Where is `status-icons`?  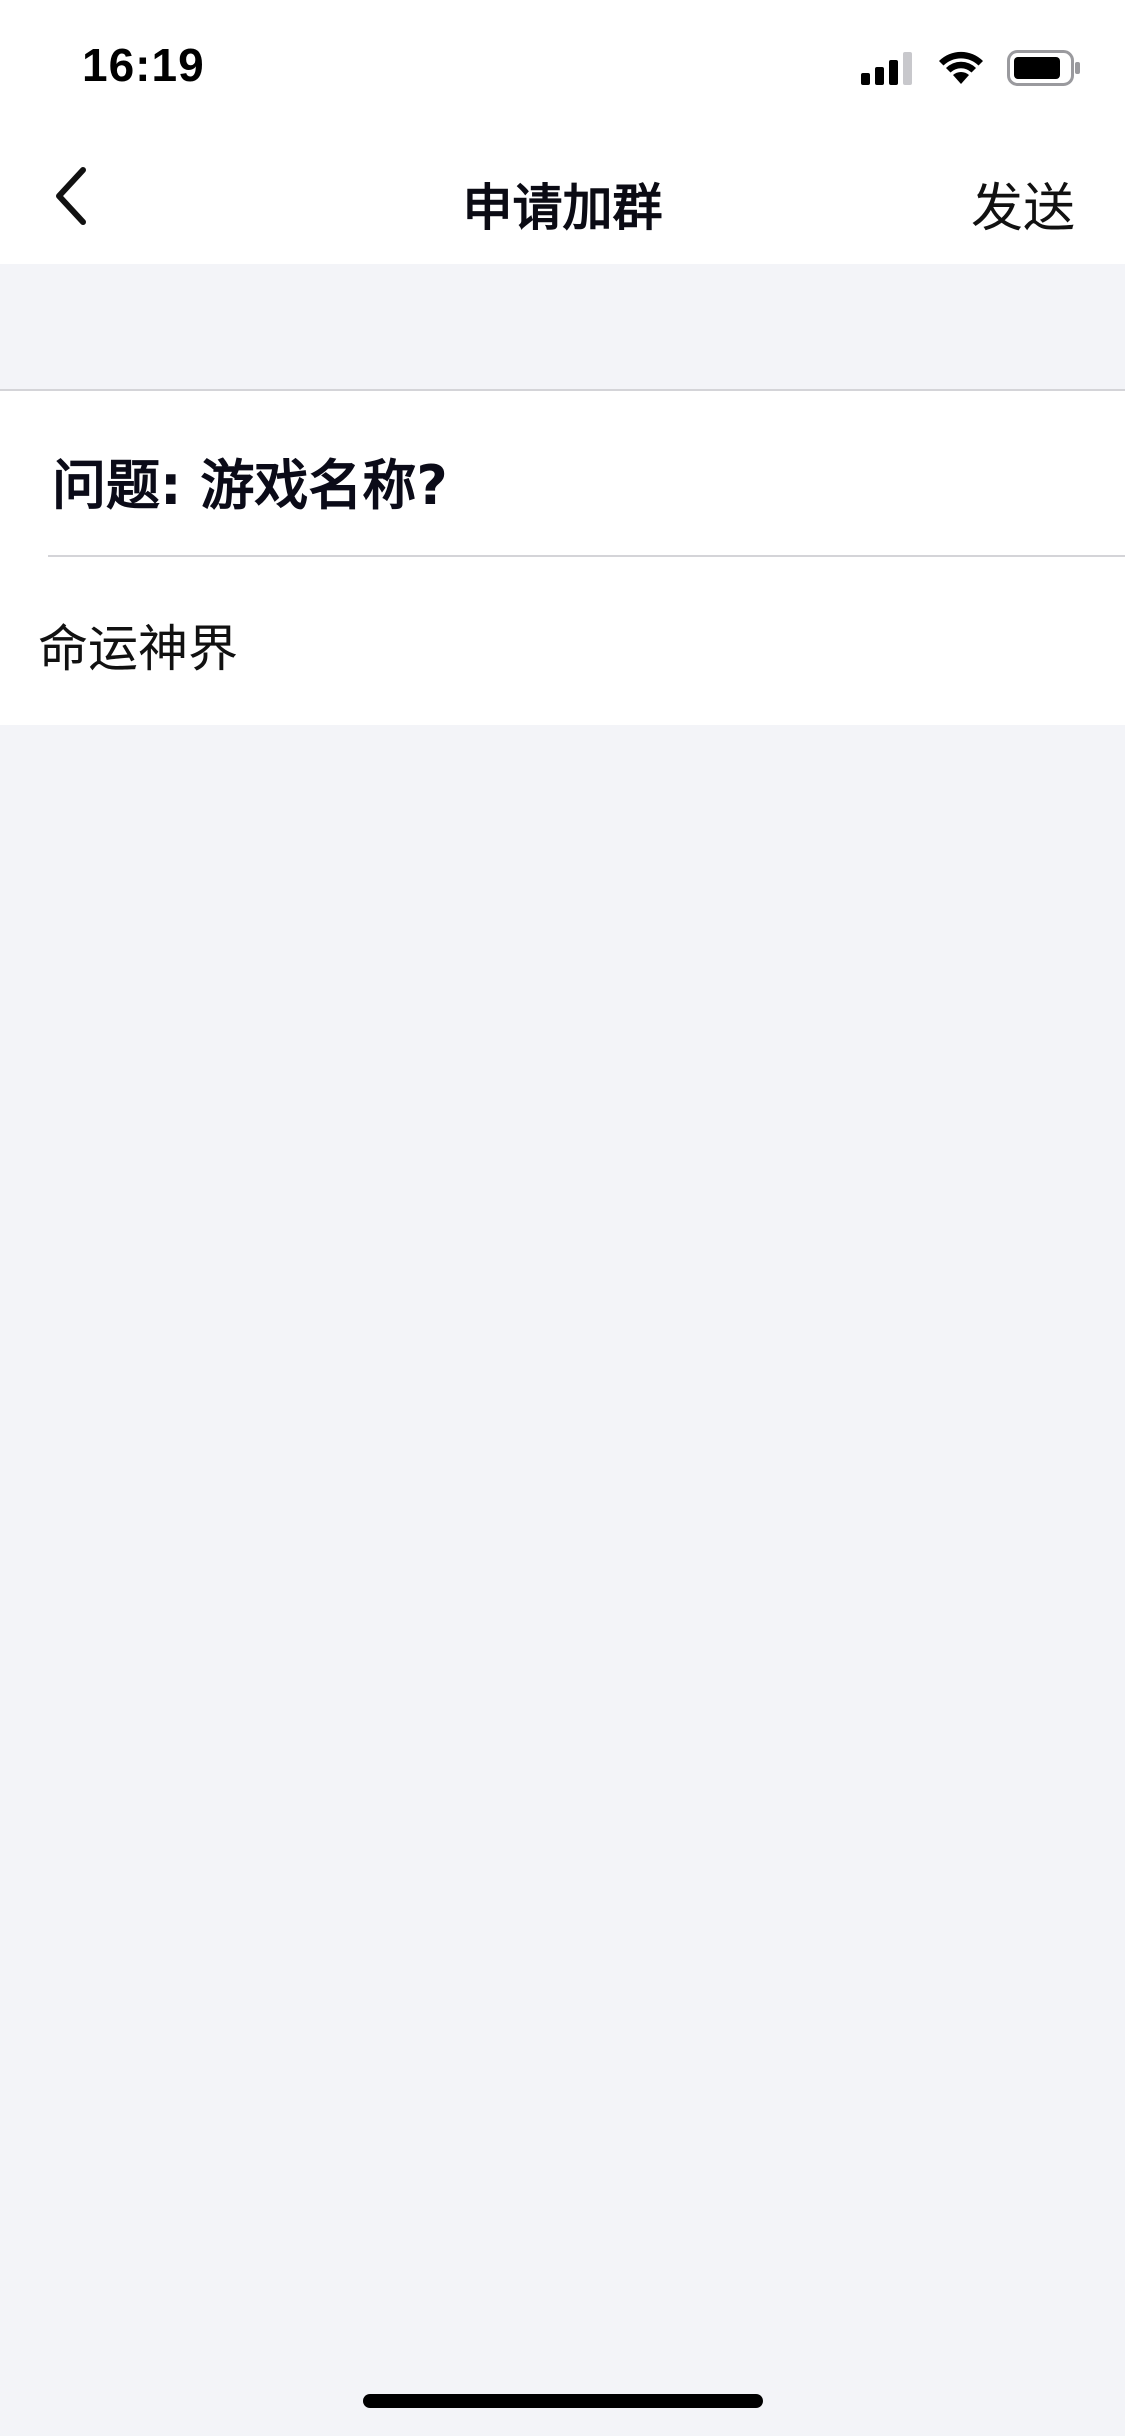
status-icons is located at coordinates (971, 70).